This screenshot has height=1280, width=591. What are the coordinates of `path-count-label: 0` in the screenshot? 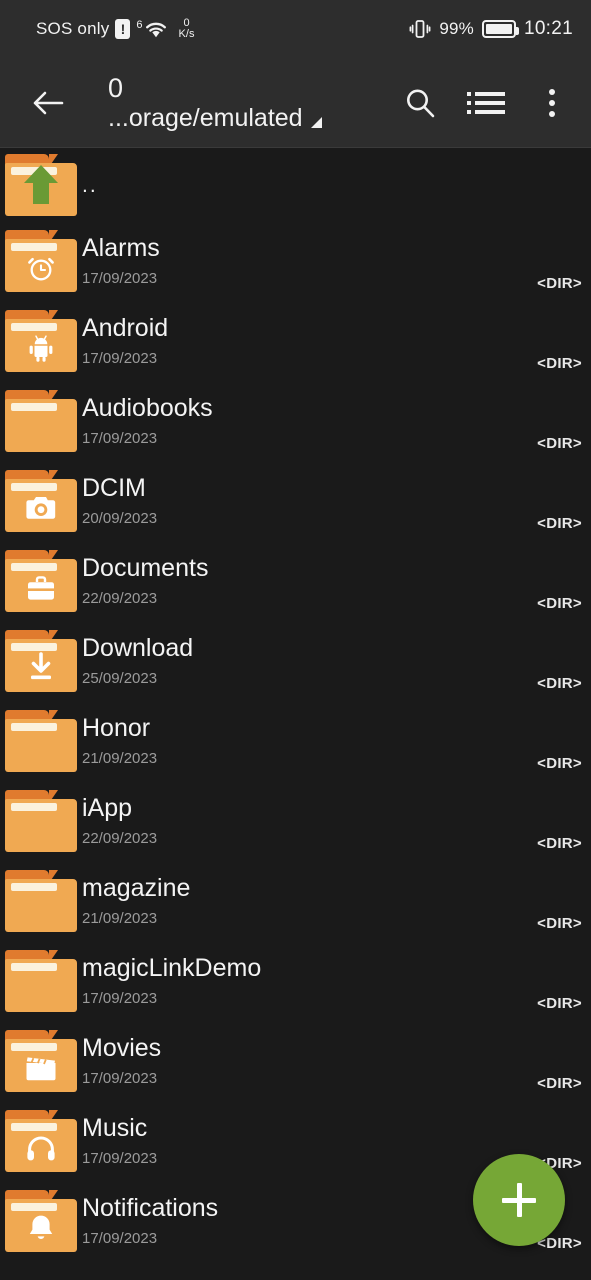 It's located at (116, 88).